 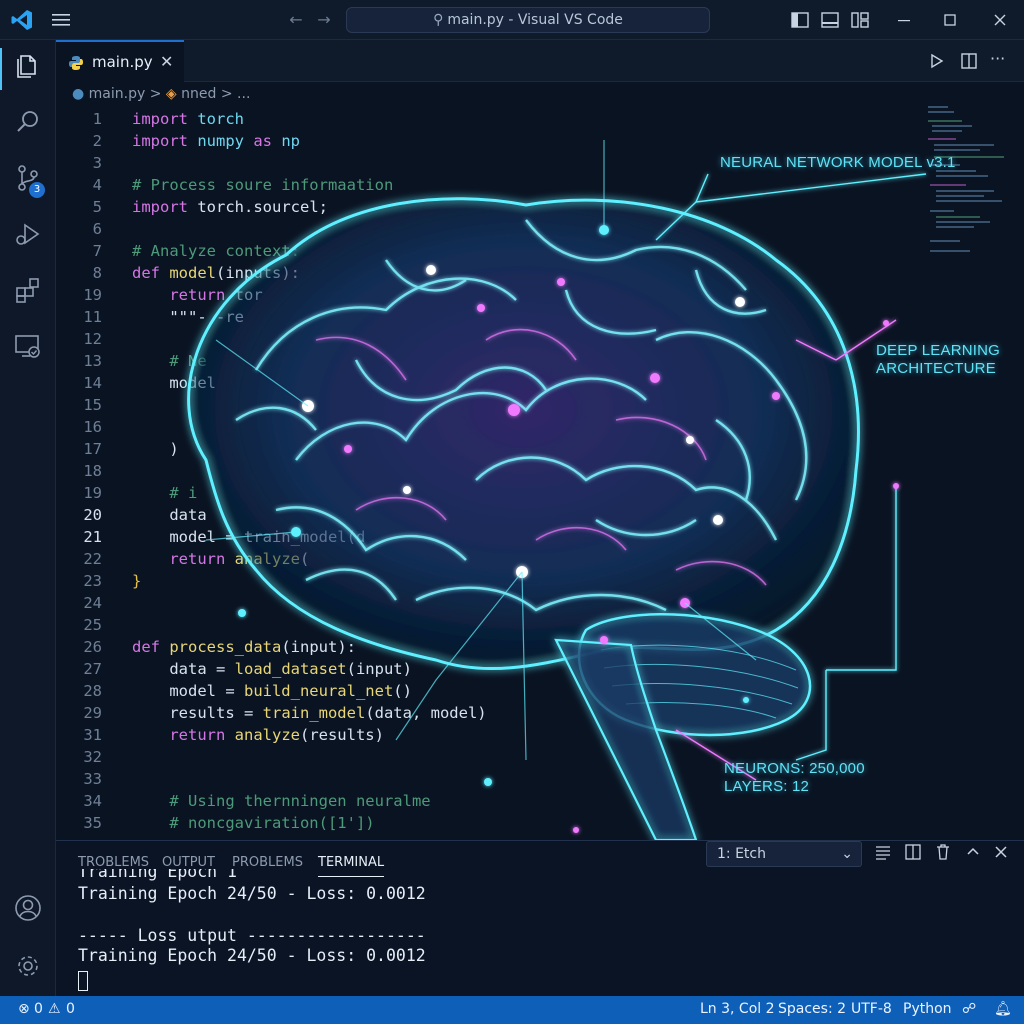 I want to click on feedback-icon: ☍, so click(x=969, y=1009).